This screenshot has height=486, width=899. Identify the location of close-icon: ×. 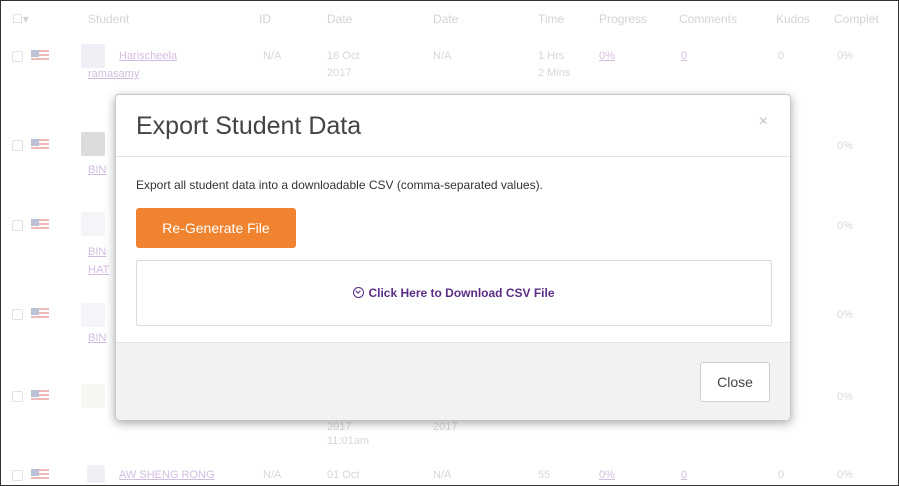
(763, 122).